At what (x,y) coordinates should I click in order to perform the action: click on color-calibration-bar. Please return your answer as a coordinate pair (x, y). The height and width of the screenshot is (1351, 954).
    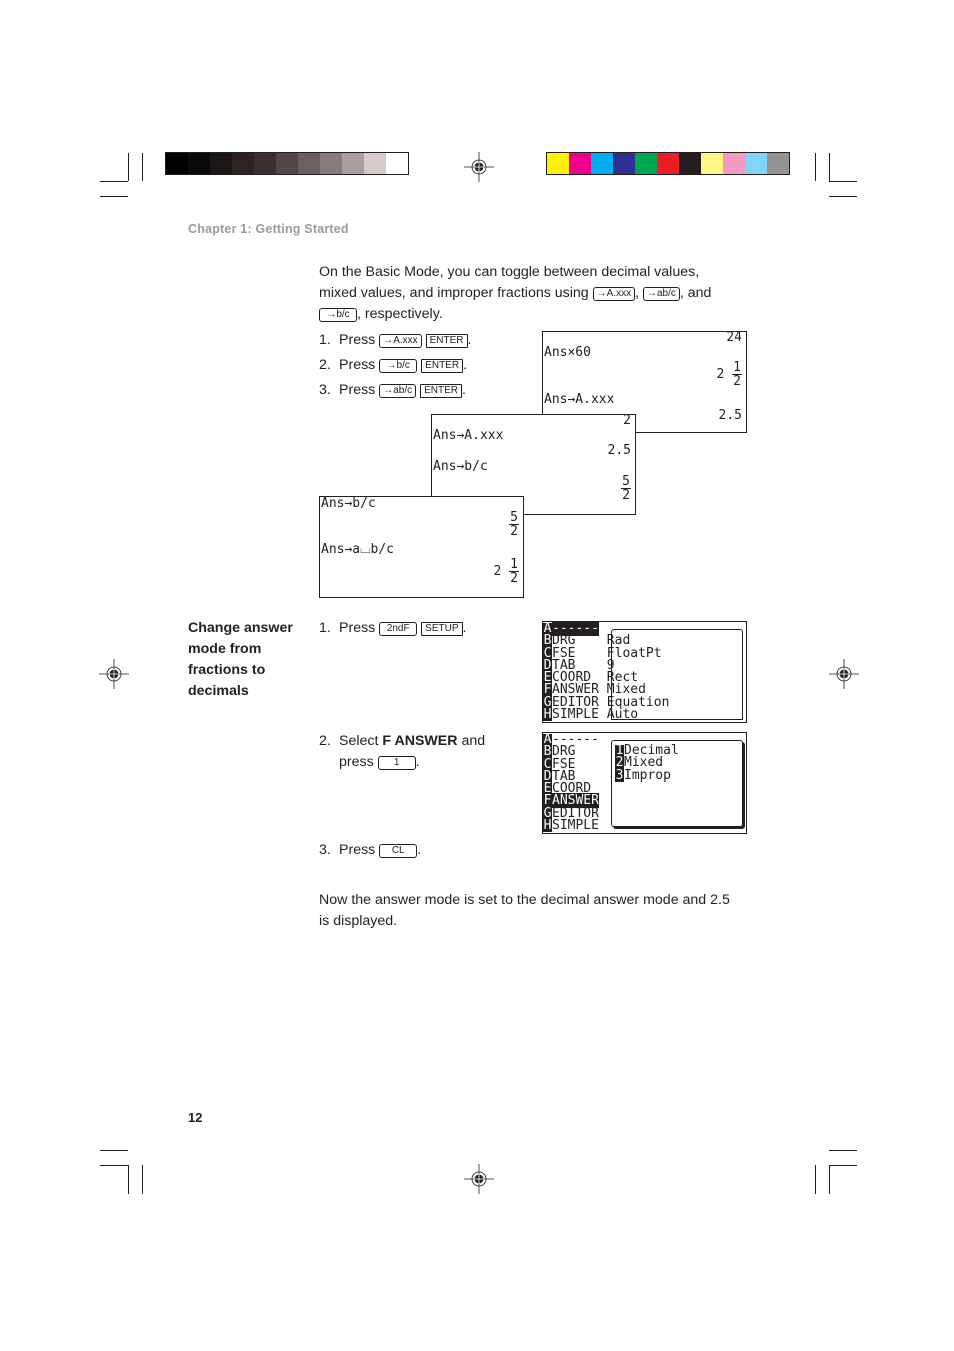
    Looking at the image, I should click on (668, 163).